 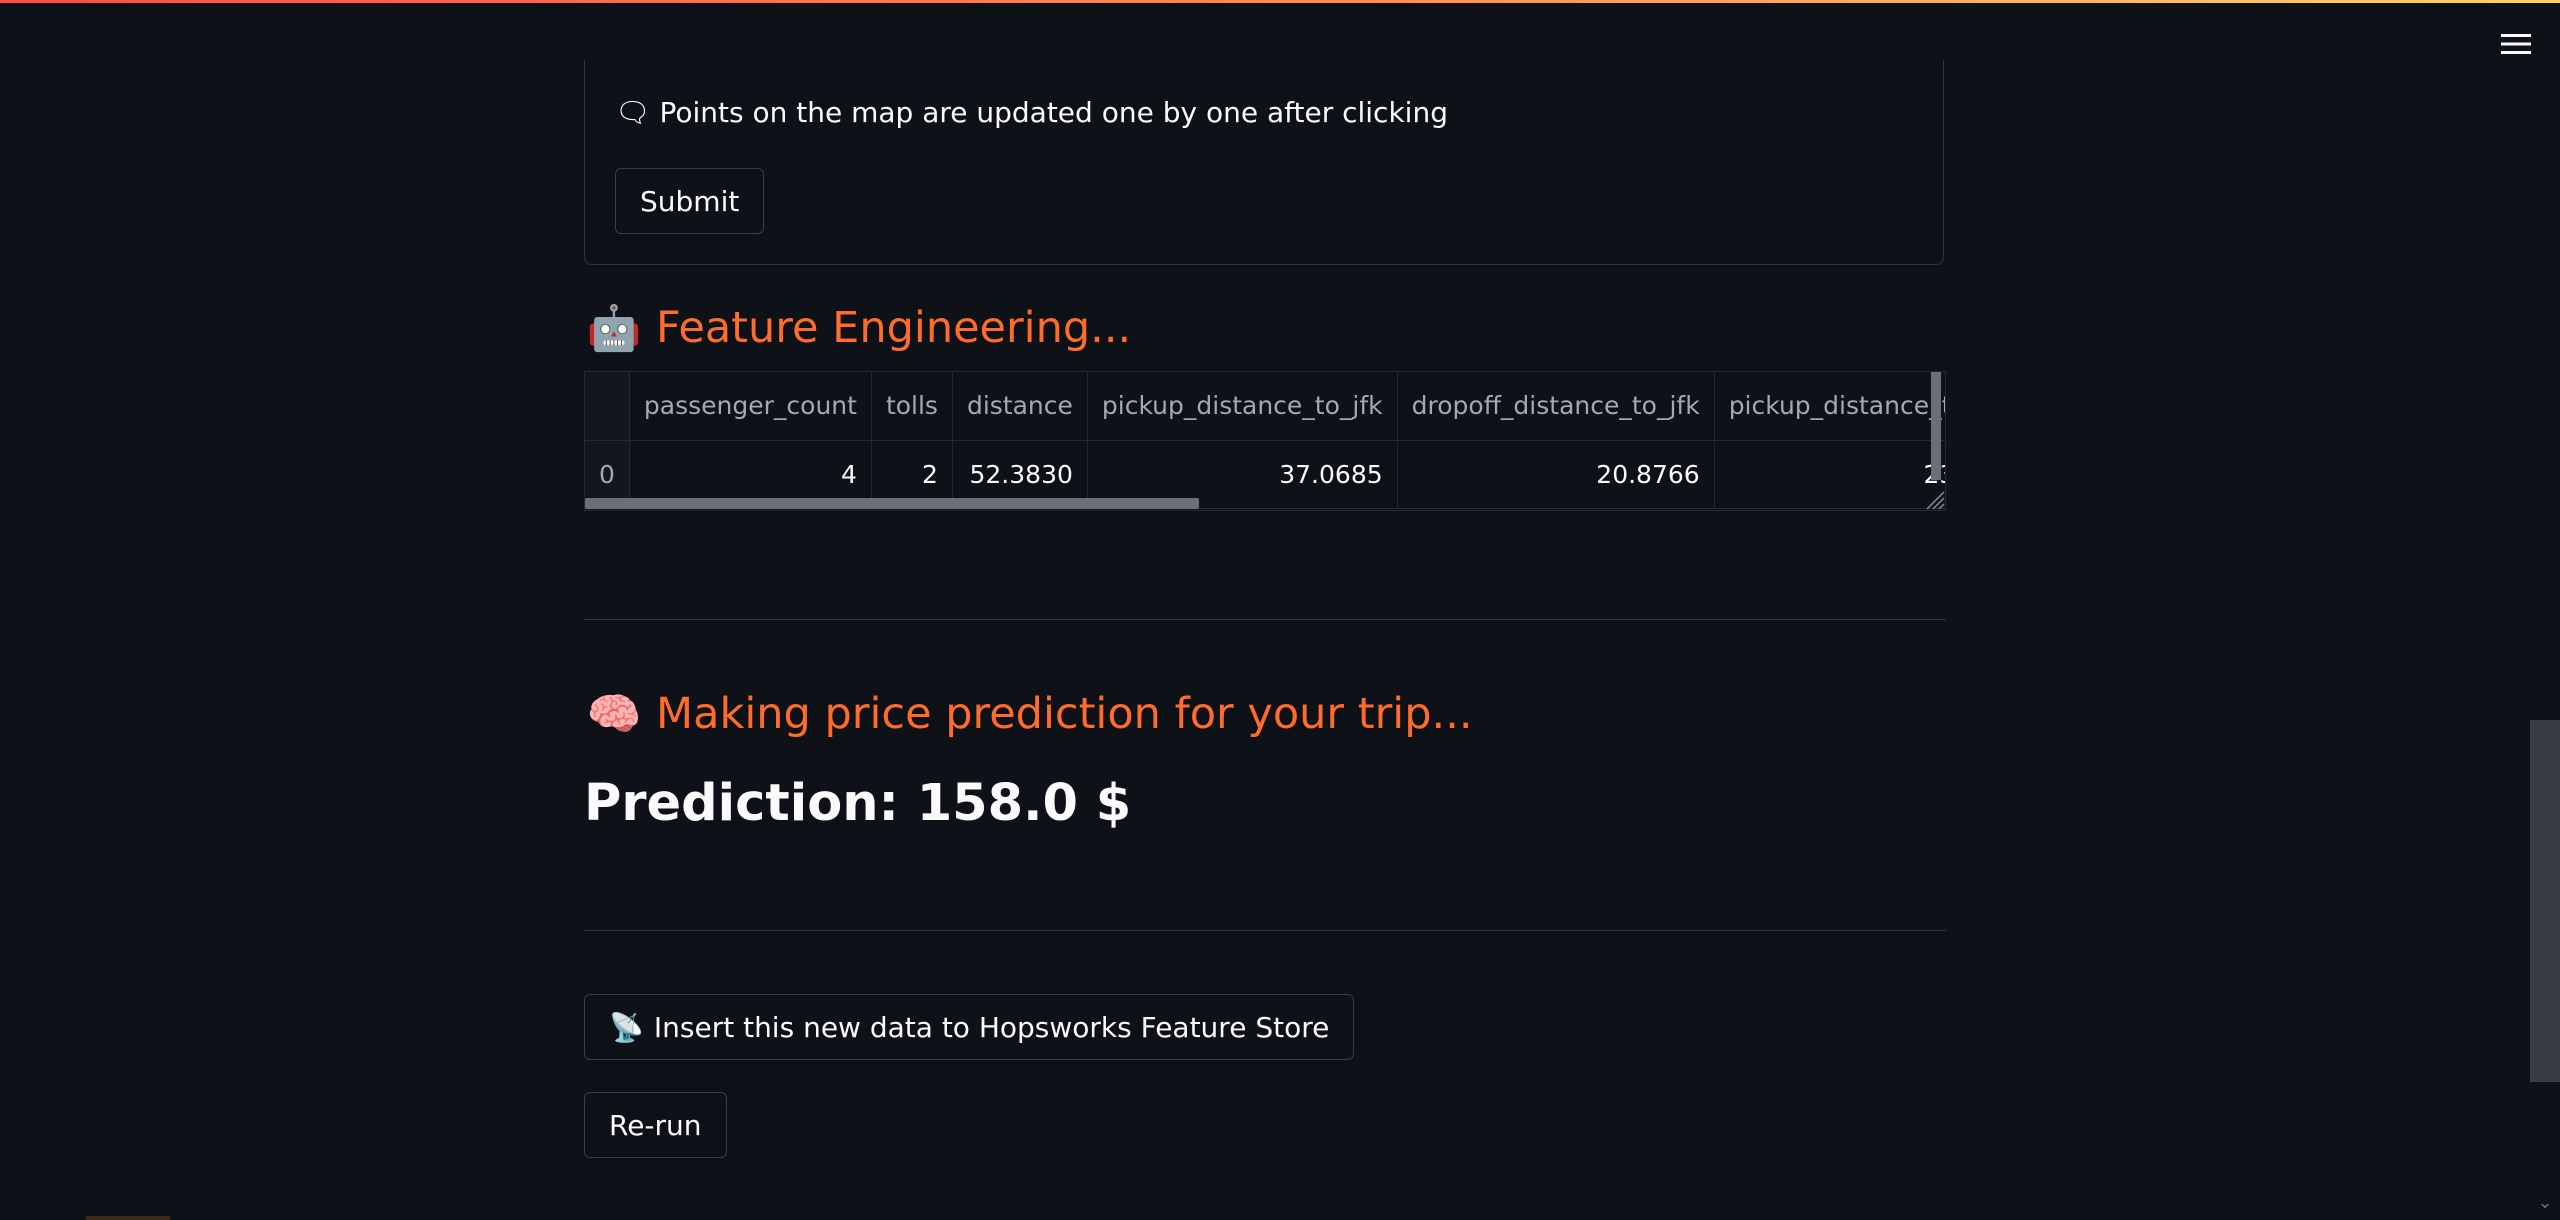 I want to click on column-header-passenger-count: passenger_count, so click(x=750, y=406).